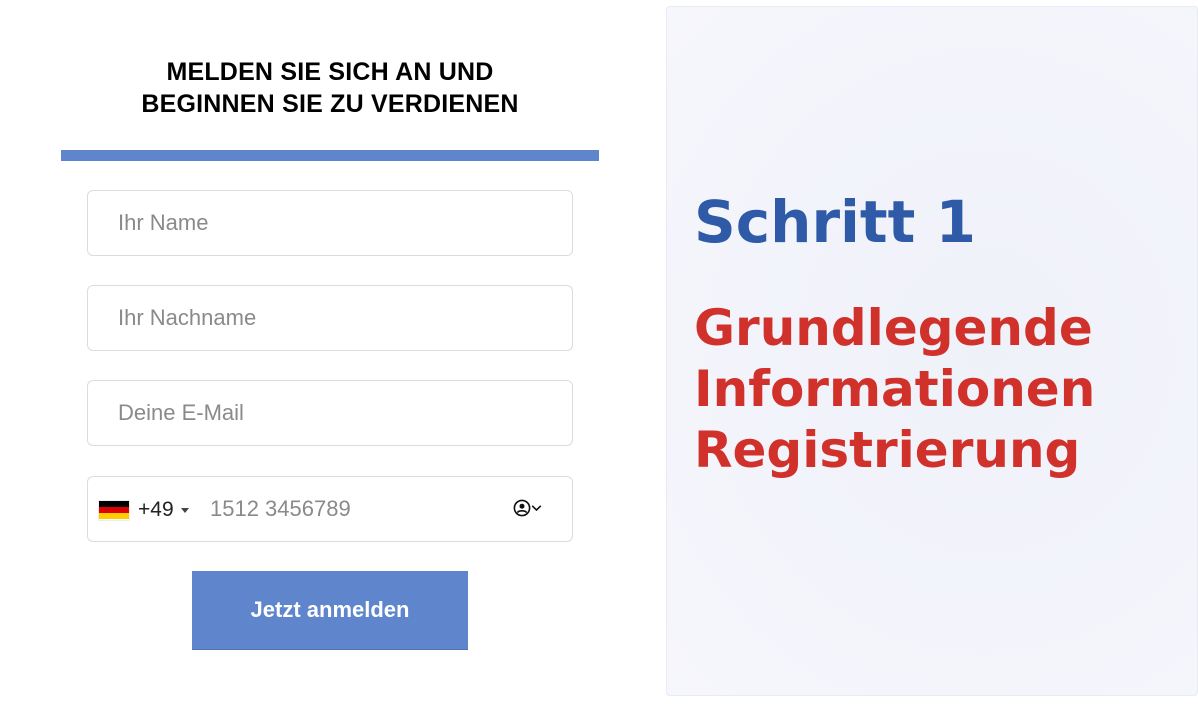 Image resolution: width=1198 pixels, height=704 pixels. What do you see at coordinates (156, 509) in the screenshot?
I see `dial-code: +49` at bounding box center [156, 509].